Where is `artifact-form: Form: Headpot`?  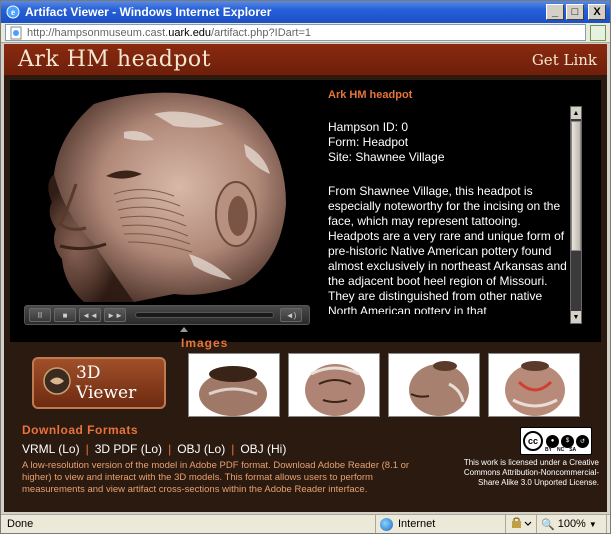
artifact-form: Form: Headpot is located at coordinates (368, 142).